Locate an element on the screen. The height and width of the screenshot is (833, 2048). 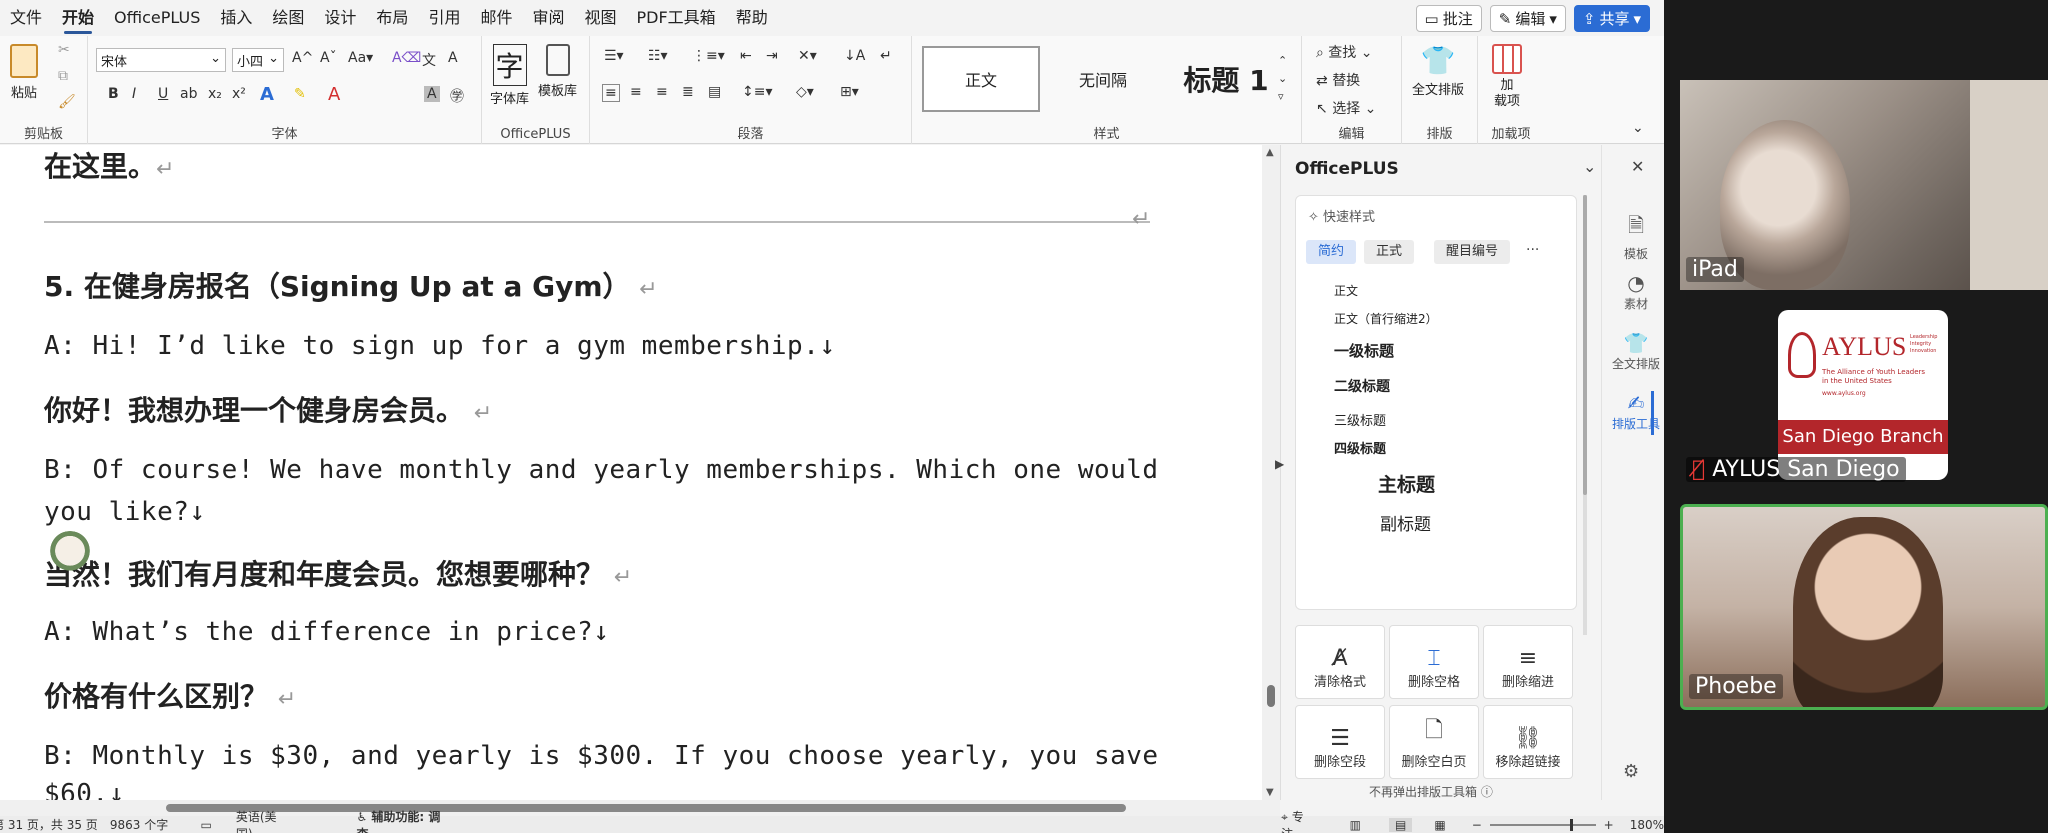
more-icon: ··· is located at coordinates (1532, 250).